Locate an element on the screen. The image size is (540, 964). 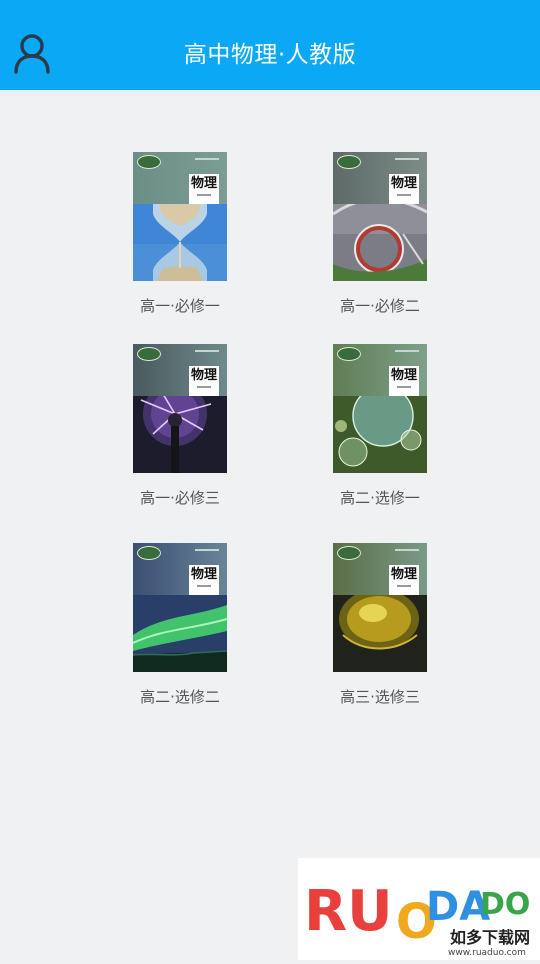
book-item-5: 物理 高二·选修二 is located at coordinates (180, 625).